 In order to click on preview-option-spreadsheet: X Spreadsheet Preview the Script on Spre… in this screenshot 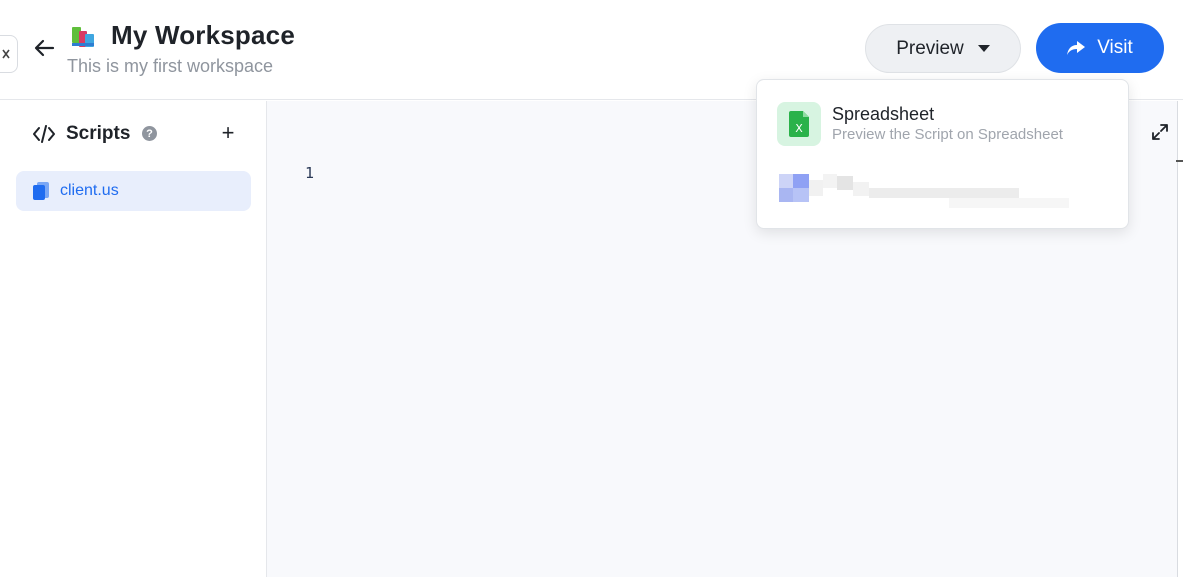, I will do `click(942, 124)`.